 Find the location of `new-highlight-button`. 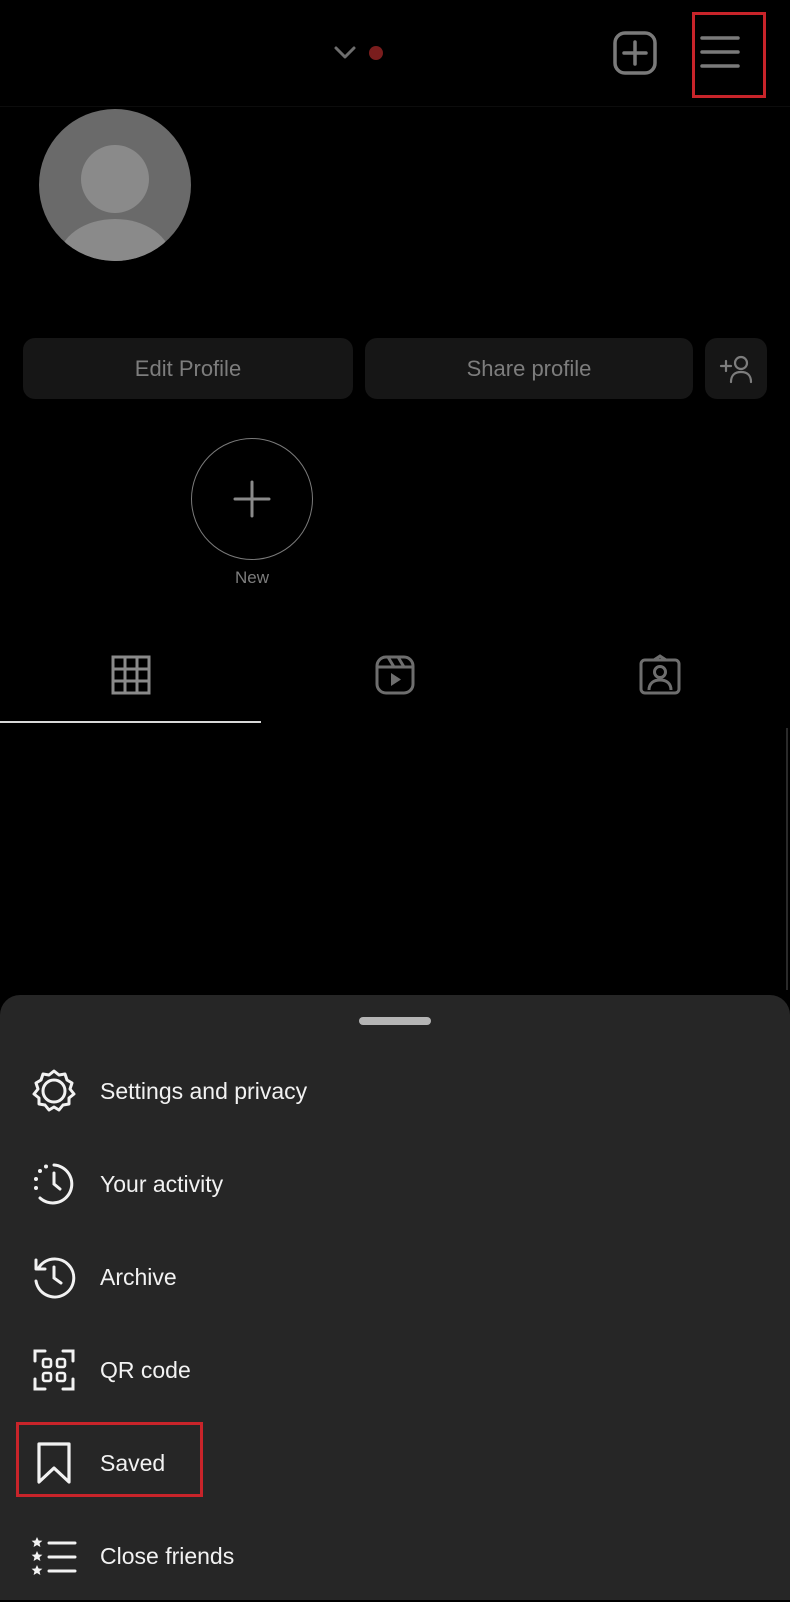

new-highlight-button is located at coordinates (252, 499).